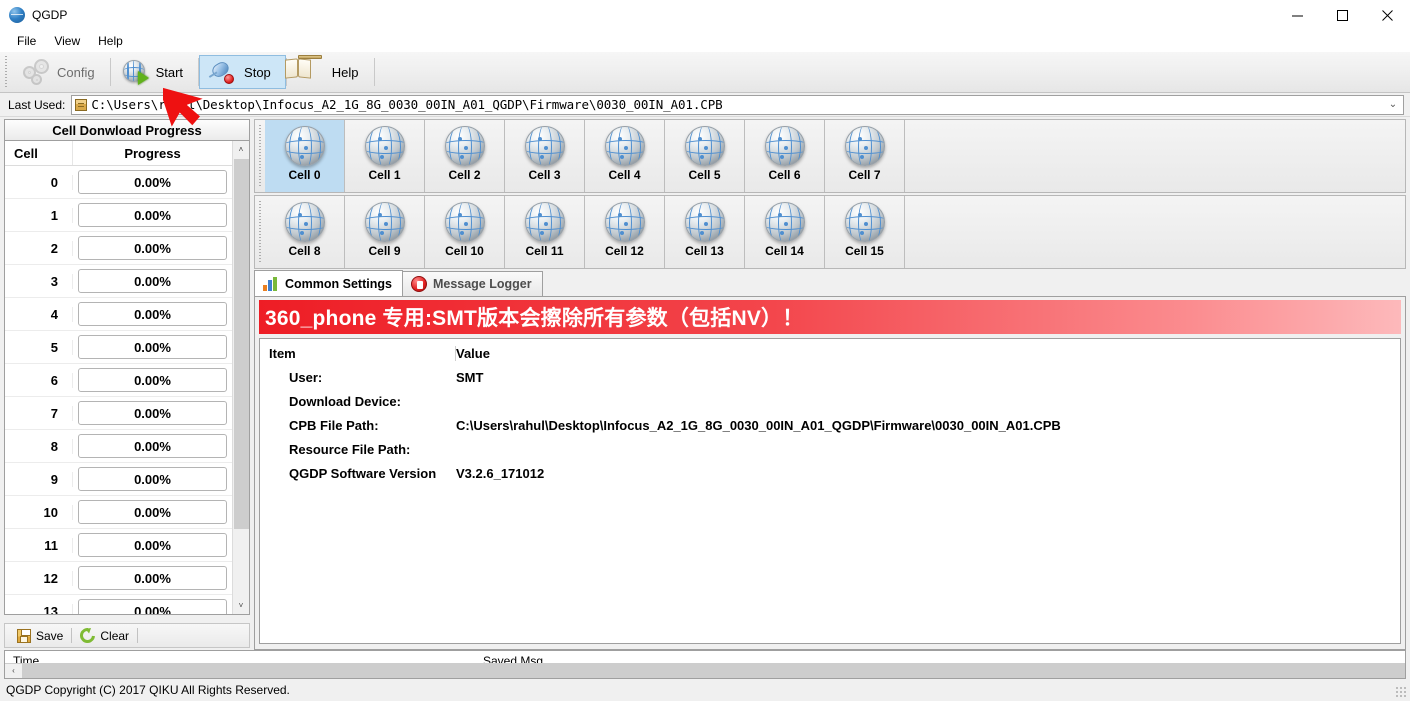 Image resolution: width=1410 pixels, height=701 pixels. Describe the element at coordinates (118, 216) in the screenshot. I see `table-row: 1 0.00%` at that location.